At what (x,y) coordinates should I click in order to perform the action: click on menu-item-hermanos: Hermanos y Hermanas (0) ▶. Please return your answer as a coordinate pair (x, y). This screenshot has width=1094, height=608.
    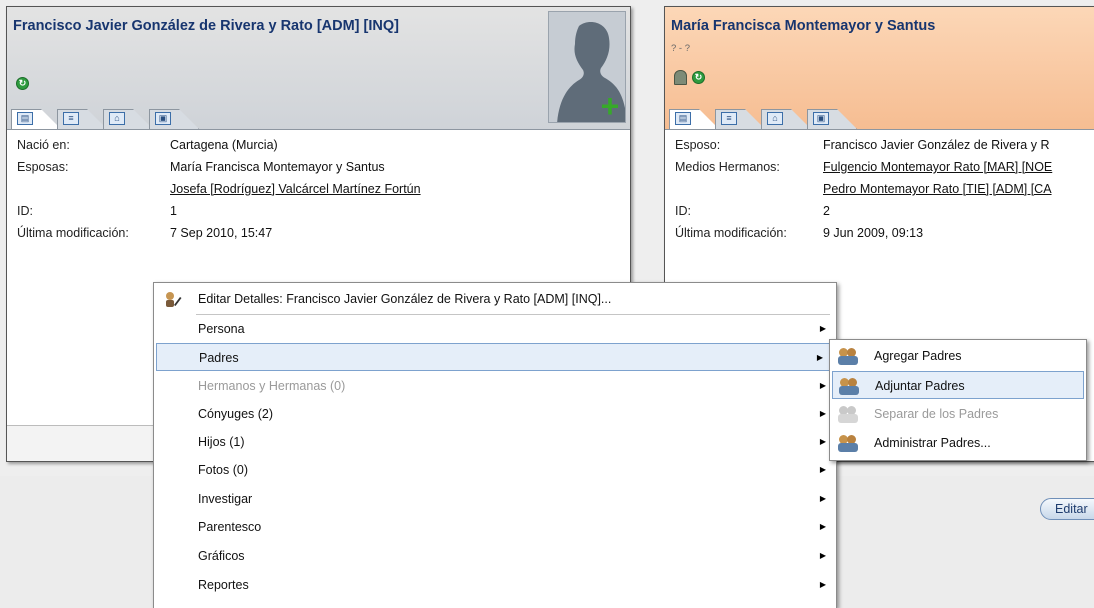
    Looking at the image, I should click on (495, 386).